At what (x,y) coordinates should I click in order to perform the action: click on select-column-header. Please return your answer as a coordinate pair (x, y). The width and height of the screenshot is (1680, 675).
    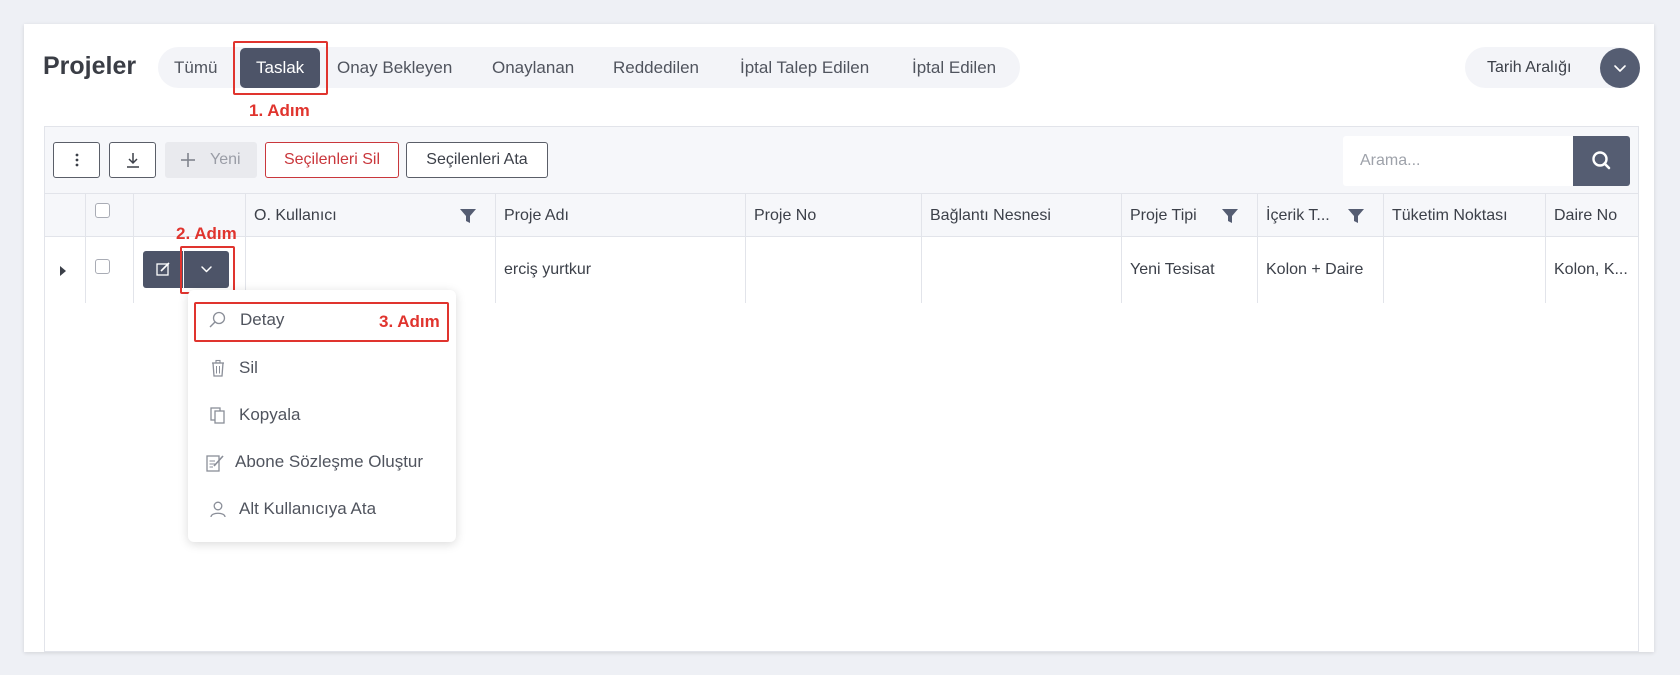
    Looking at the image, I should click on (110, 215).